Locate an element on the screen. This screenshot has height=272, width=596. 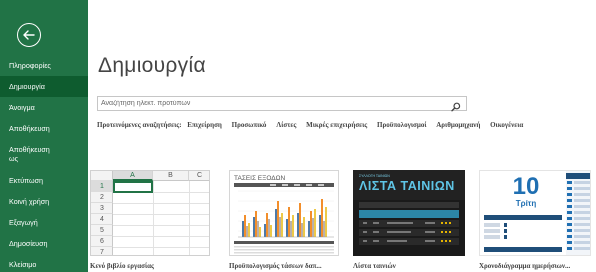
nav-item-publish: Δημοσίευση is located at coordinates (44, 243).